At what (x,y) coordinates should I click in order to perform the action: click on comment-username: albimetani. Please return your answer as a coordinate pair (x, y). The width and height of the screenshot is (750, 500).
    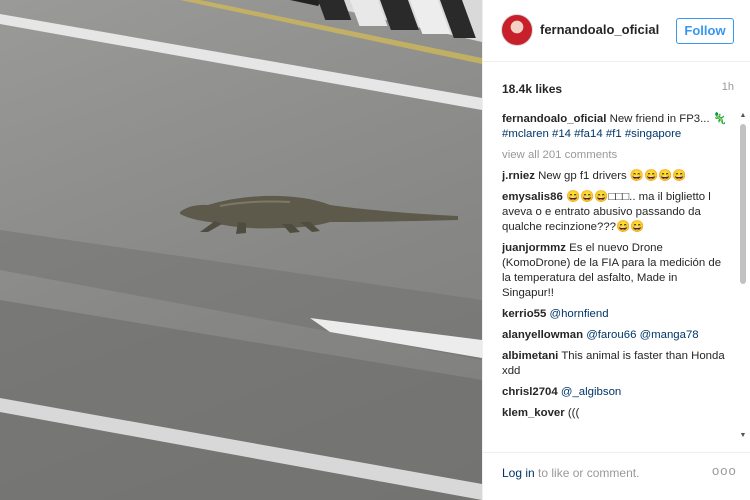
    Looking at the image, I should click on (530, 356).